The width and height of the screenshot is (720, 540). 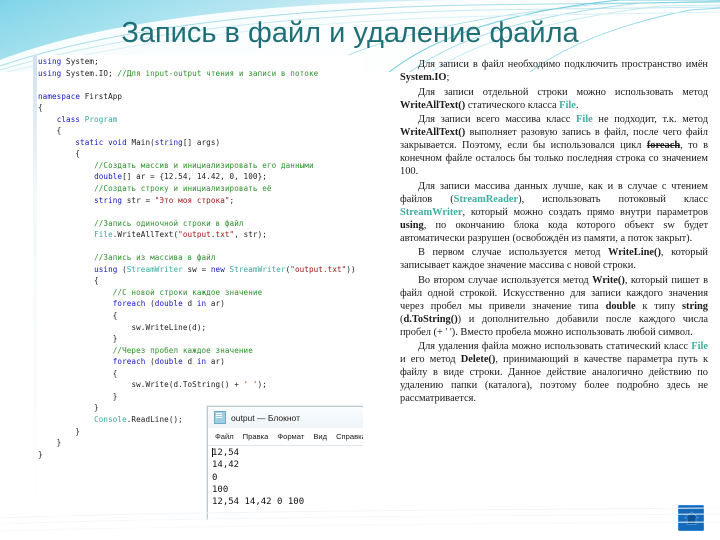 What do you see at coordinates (478, 359) in the screenshot?
I see `text-run-bold: Delete()` at bounding box center [478, 359].